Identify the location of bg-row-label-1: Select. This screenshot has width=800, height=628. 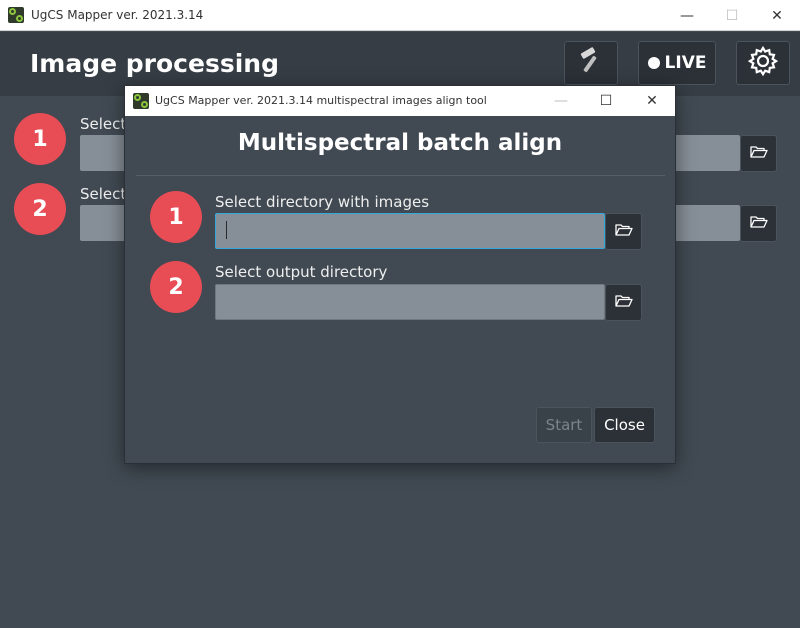
(103, 124).